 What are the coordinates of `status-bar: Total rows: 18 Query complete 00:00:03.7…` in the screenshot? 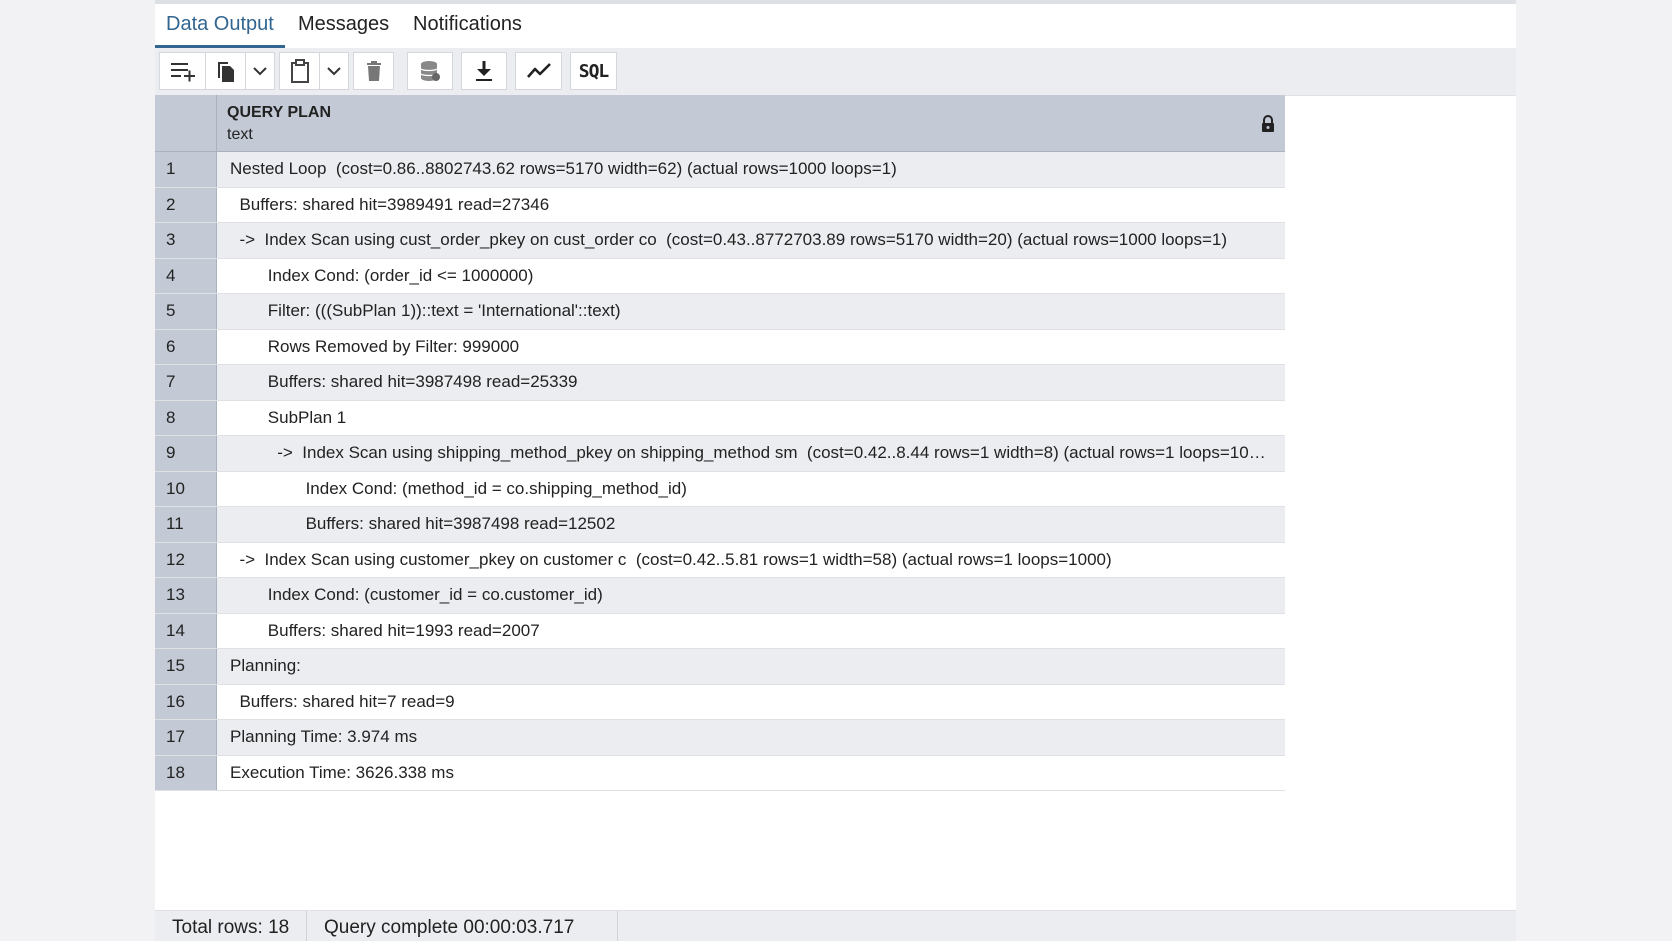 It's located at (835, 925).